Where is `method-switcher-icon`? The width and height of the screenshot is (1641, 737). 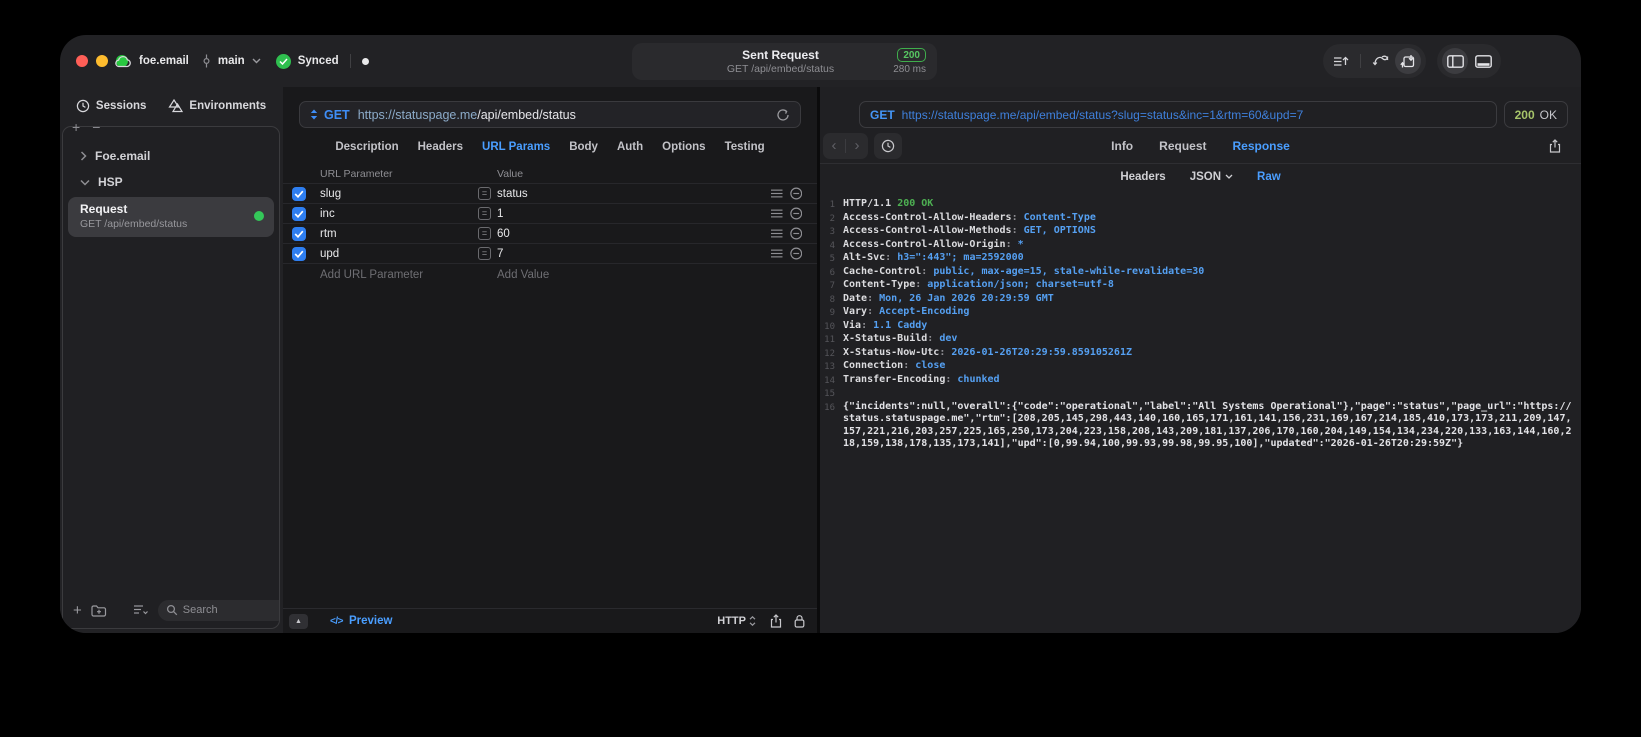 method-switcher-icon is located at coordinates (314, 114).